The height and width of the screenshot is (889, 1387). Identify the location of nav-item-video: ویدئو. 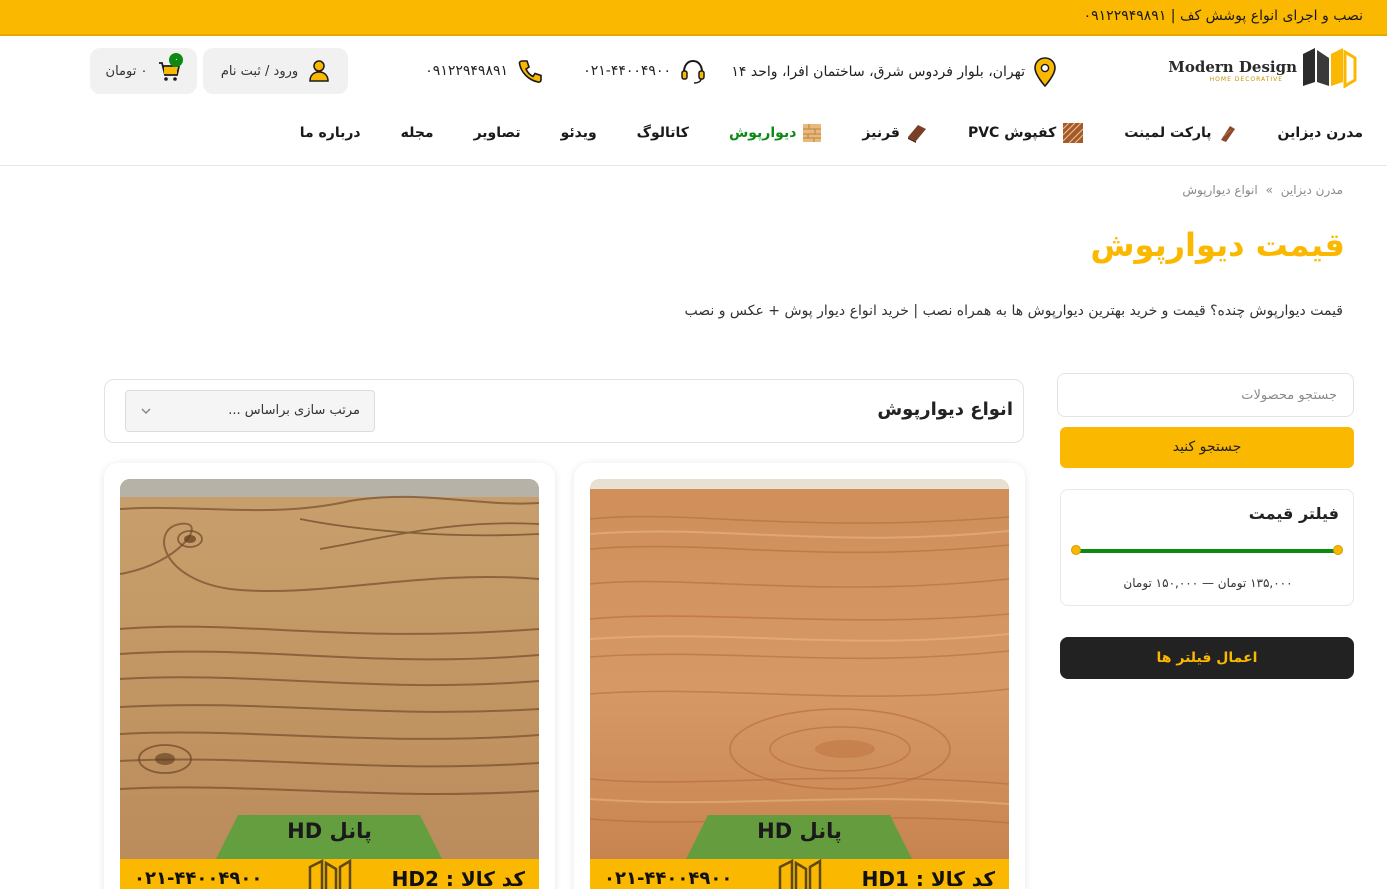
(579, 133).